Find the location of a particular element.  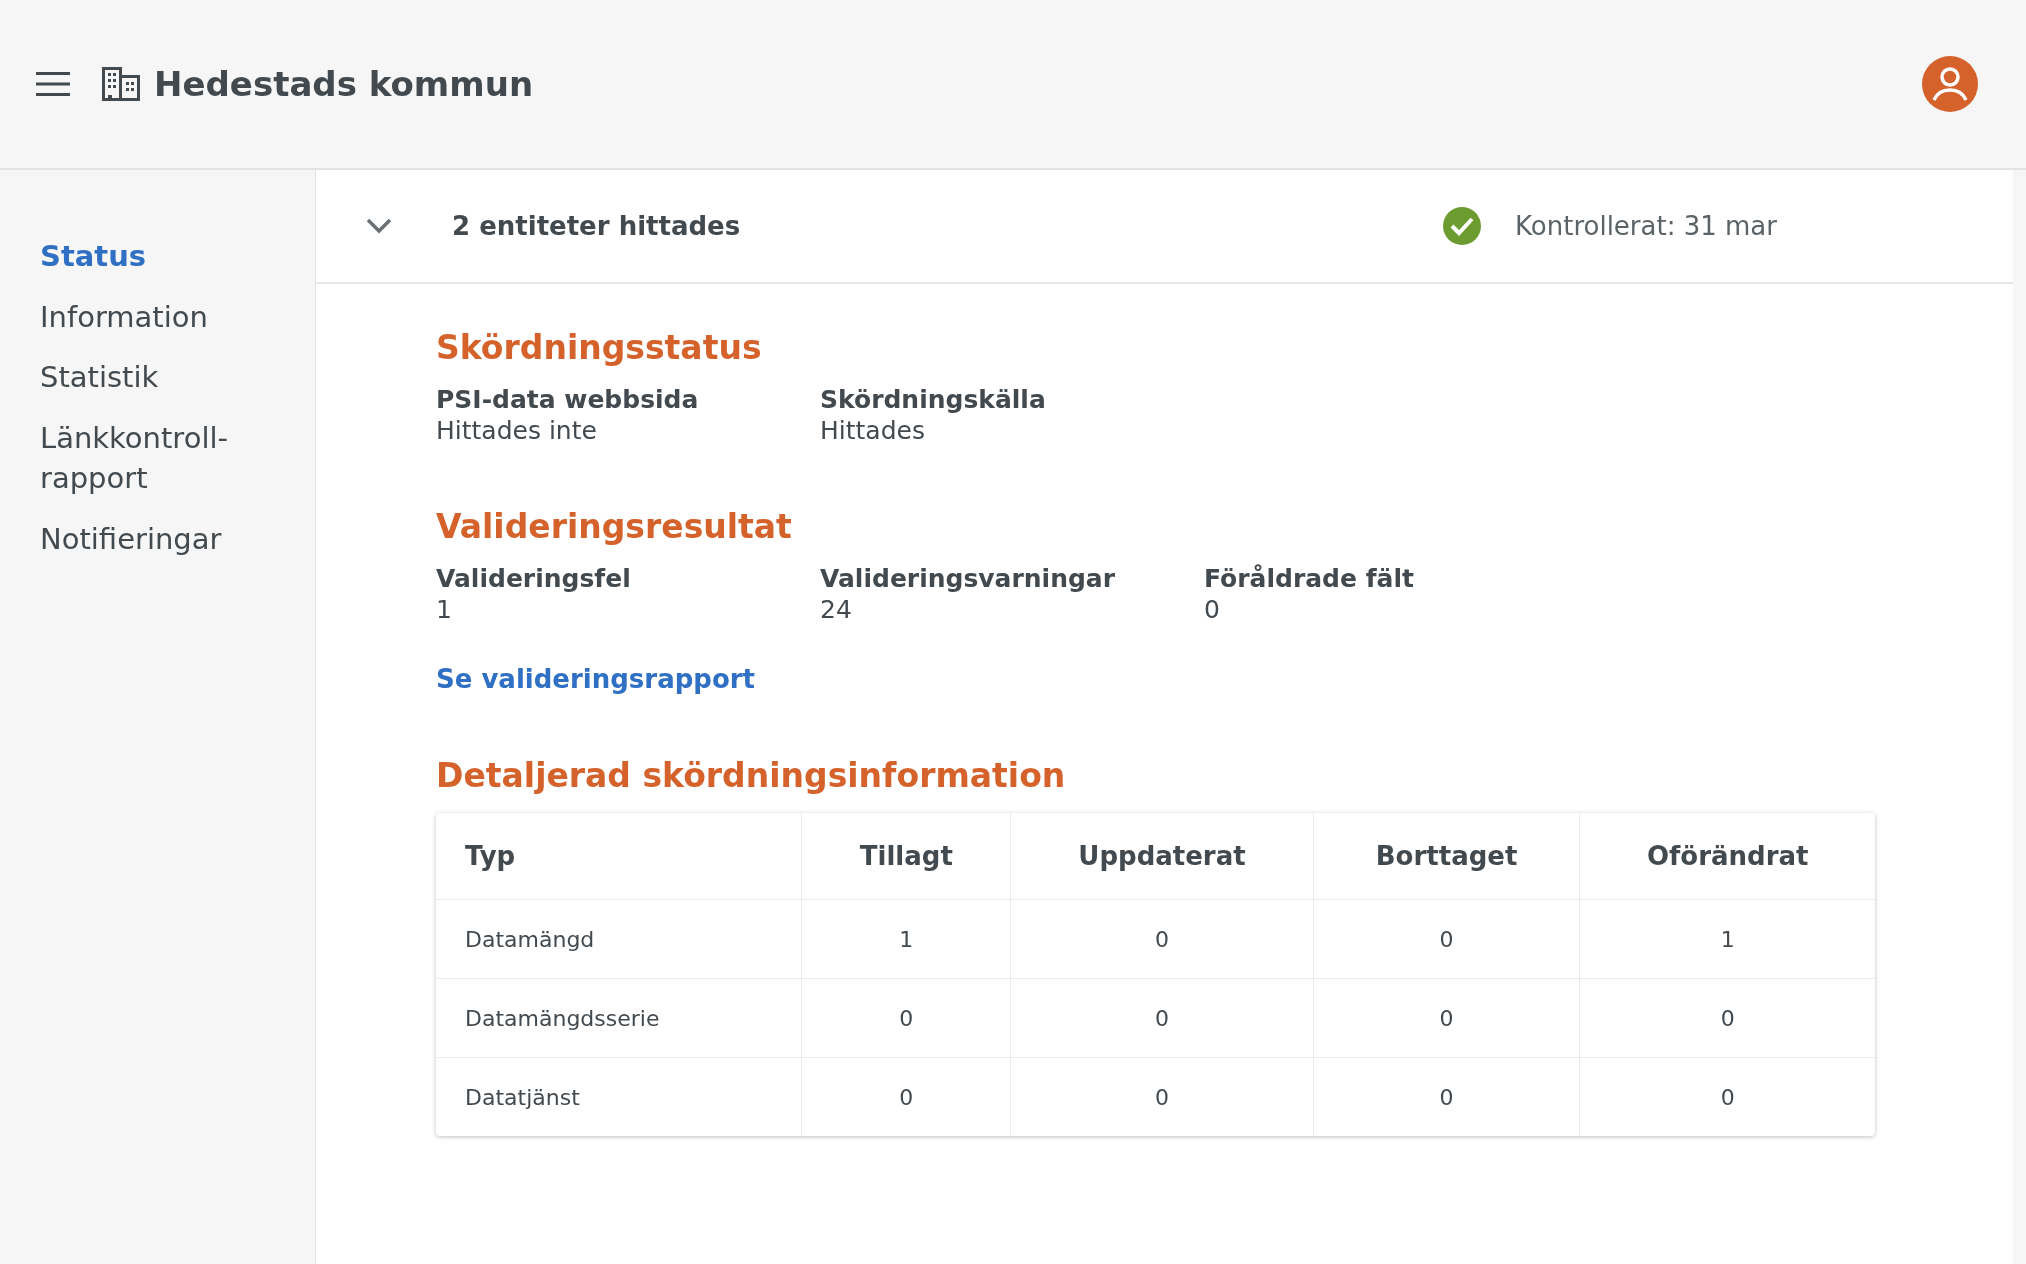

table-cell: Datamängd is located at coordinates (619, 939).